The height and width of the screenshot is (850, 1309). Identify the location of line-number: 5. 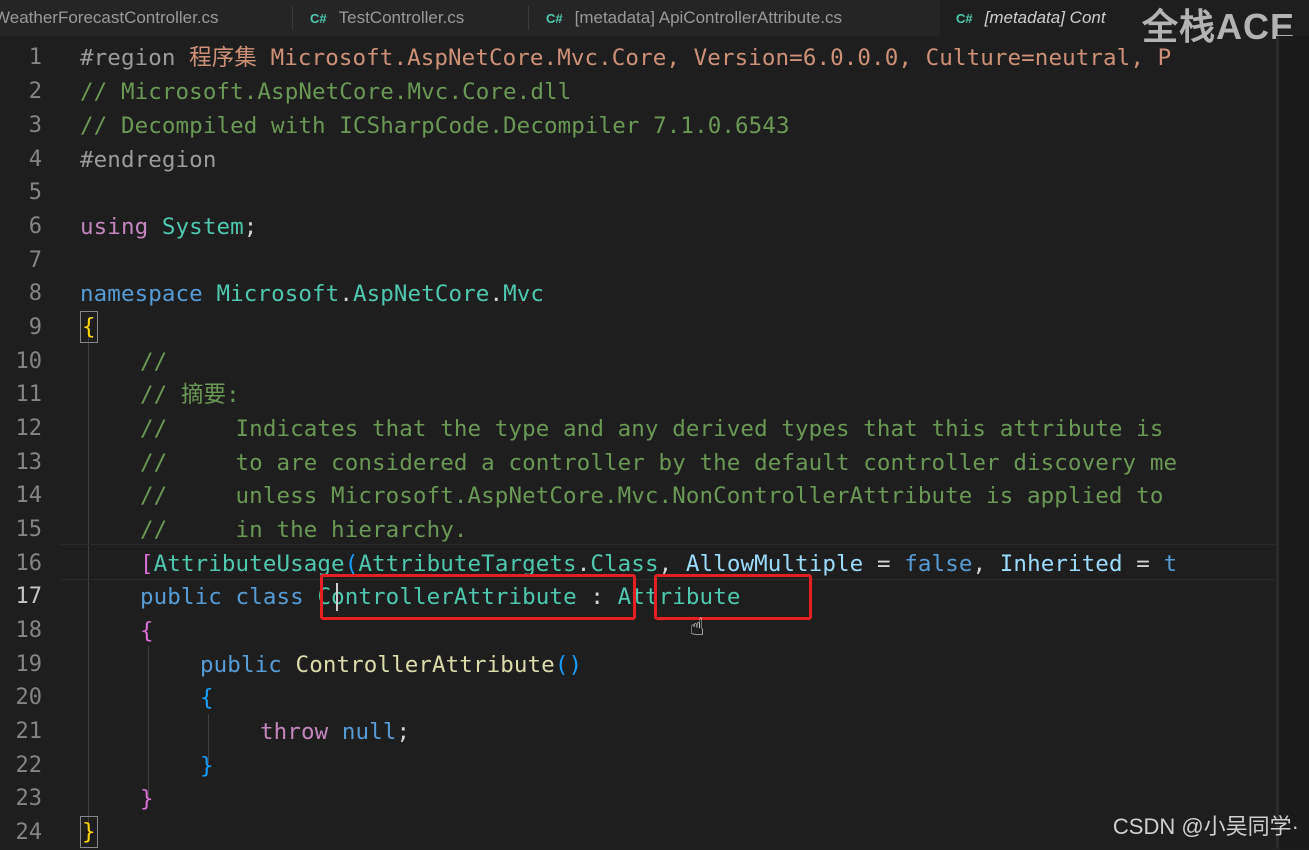
(35, 192).